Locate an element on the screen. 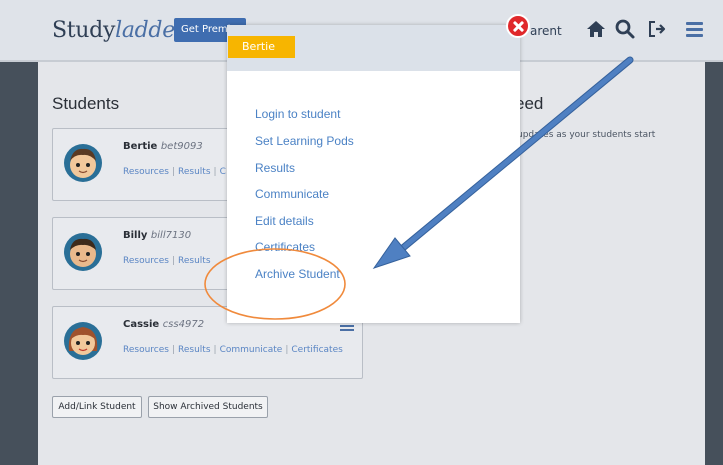 This screenshot has width=723, height=465. parent-label: arent is located at coordinates (546, 31).